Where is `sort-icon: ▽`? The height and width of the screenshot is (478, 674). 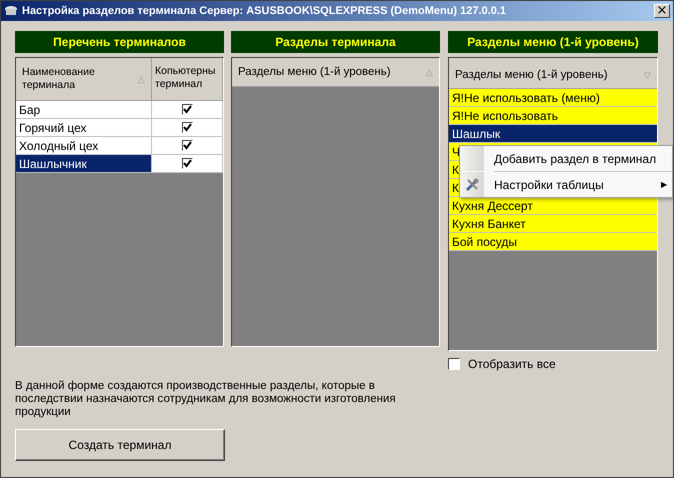 sort-icon: ▽ is located at coordinates (647, 75).